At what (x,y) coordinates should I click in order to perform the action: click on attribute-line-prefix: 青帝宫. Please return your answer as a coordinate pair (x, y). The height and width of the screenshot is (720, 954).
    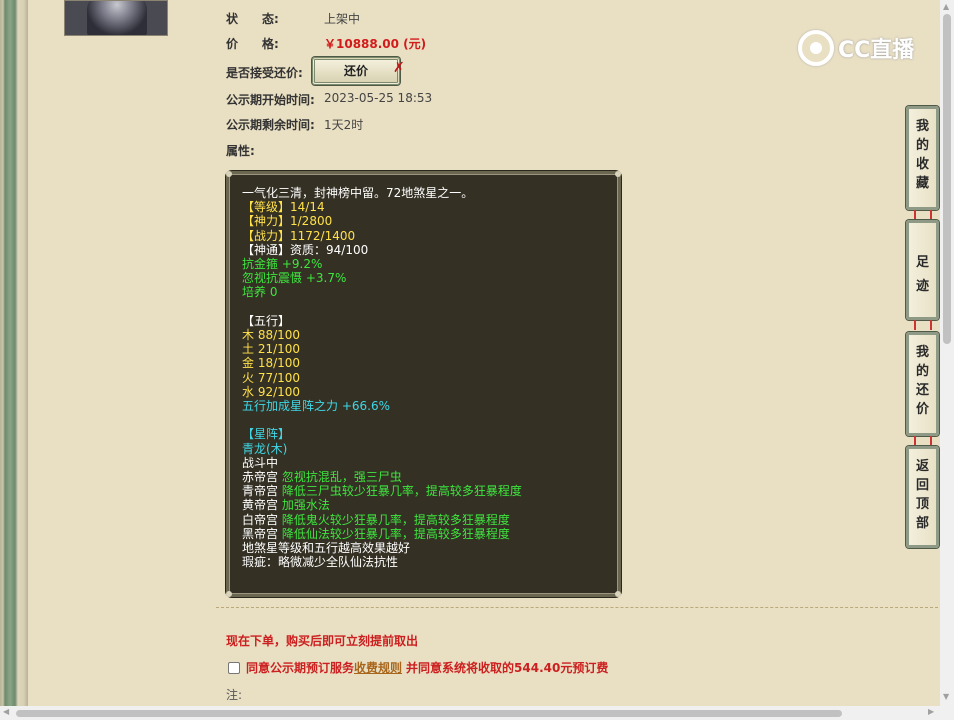
    Looking at the image, I should click on (262, 491).